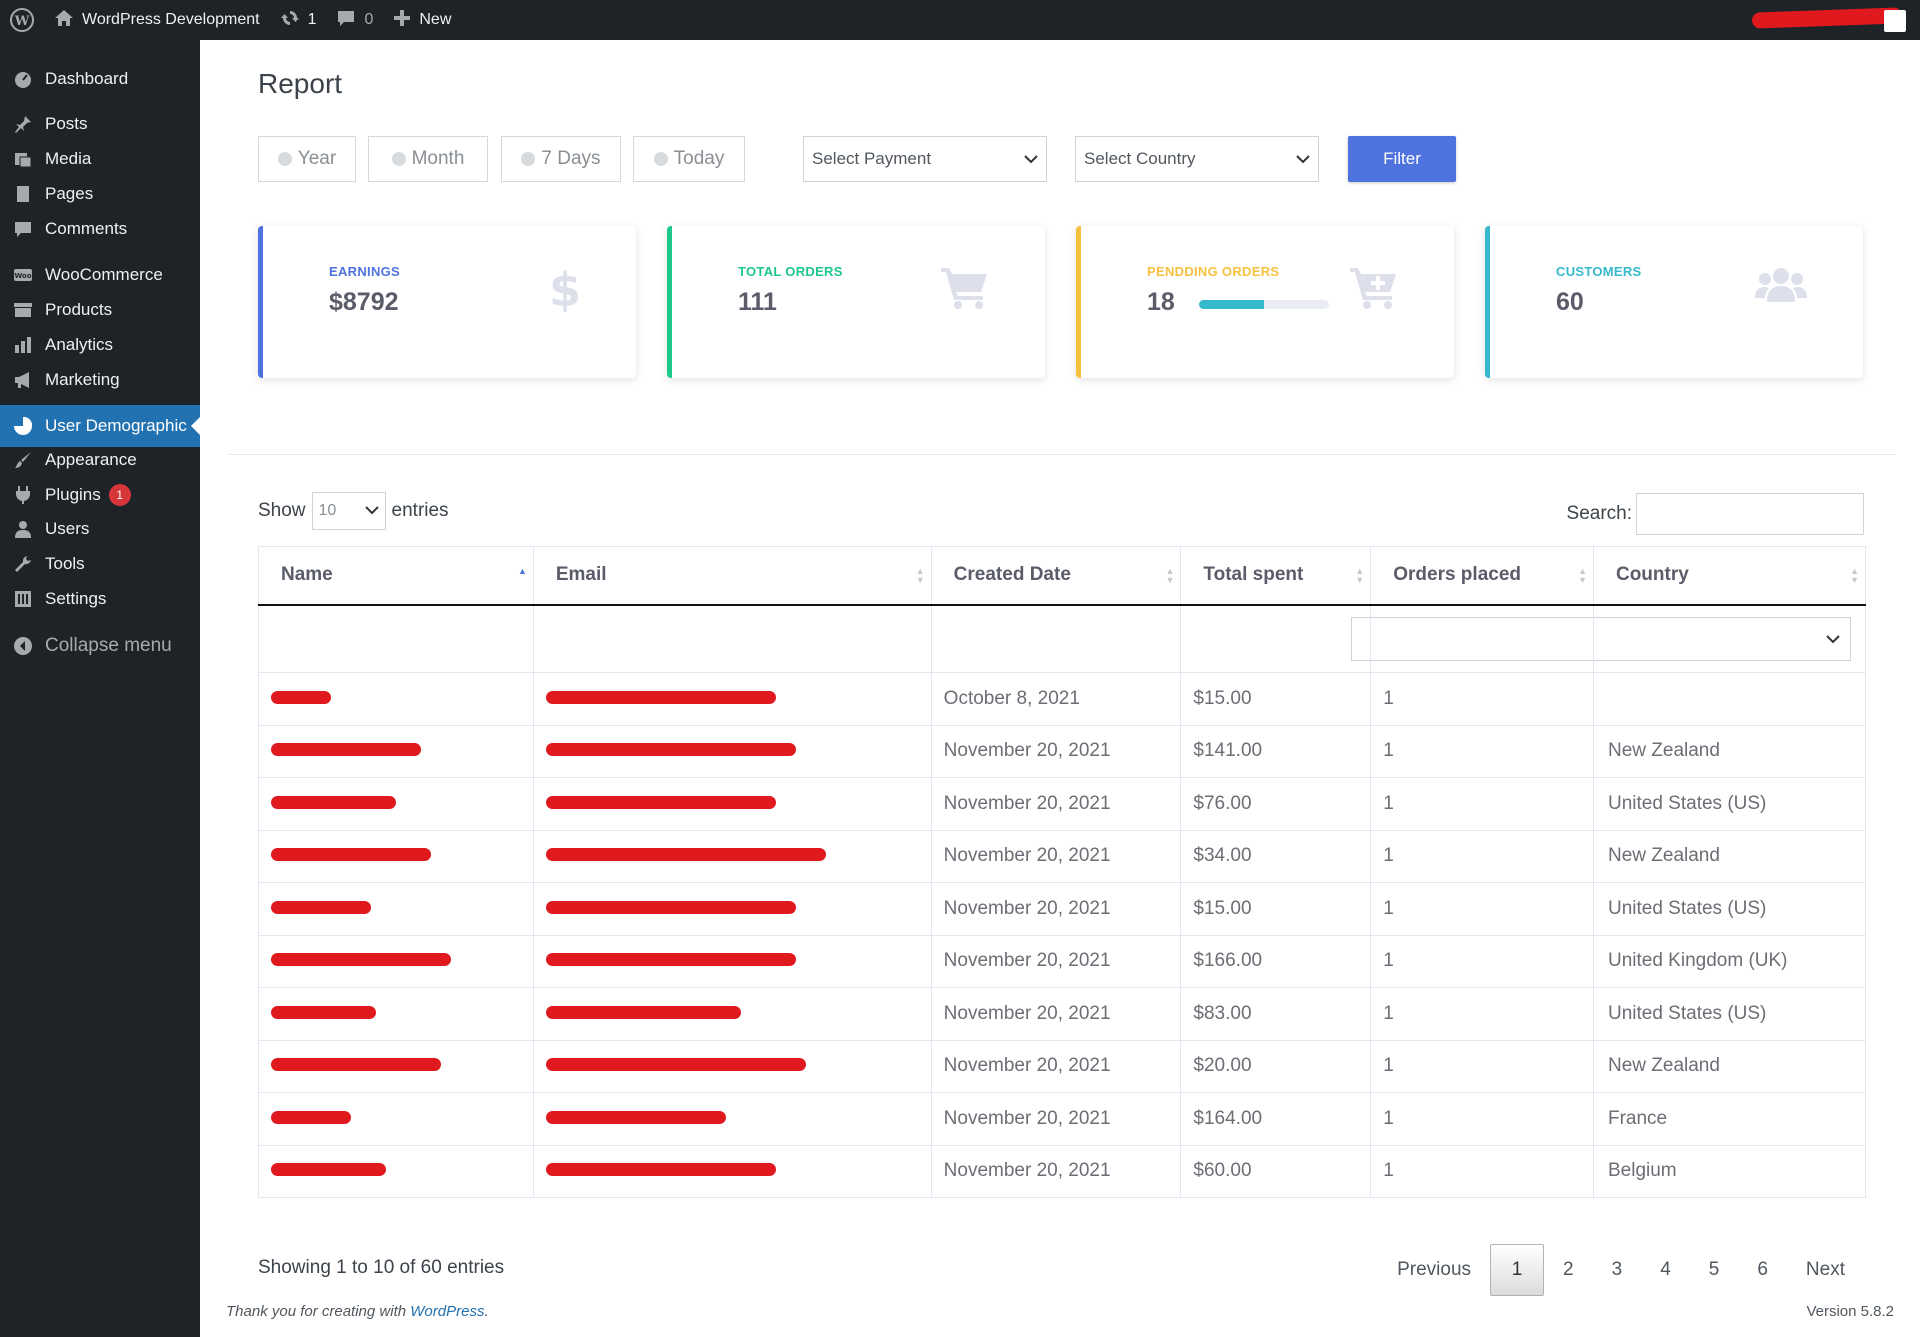  What do you see at coordinates (1825, 1270) in the screenshot?
I see `pagination-next: Next` at bounding box center [1825, 1270].